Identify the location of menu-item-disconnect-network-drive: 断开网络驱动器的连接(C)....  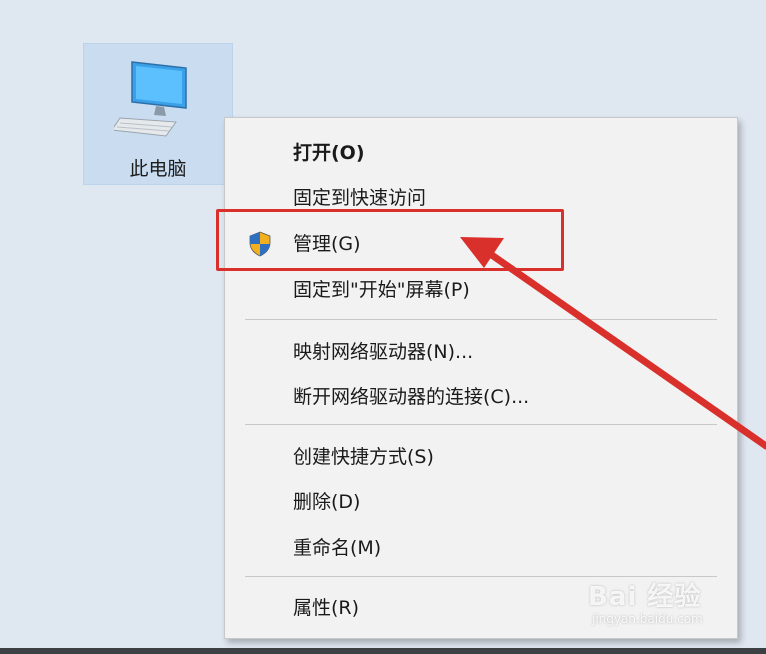
(481, 395).